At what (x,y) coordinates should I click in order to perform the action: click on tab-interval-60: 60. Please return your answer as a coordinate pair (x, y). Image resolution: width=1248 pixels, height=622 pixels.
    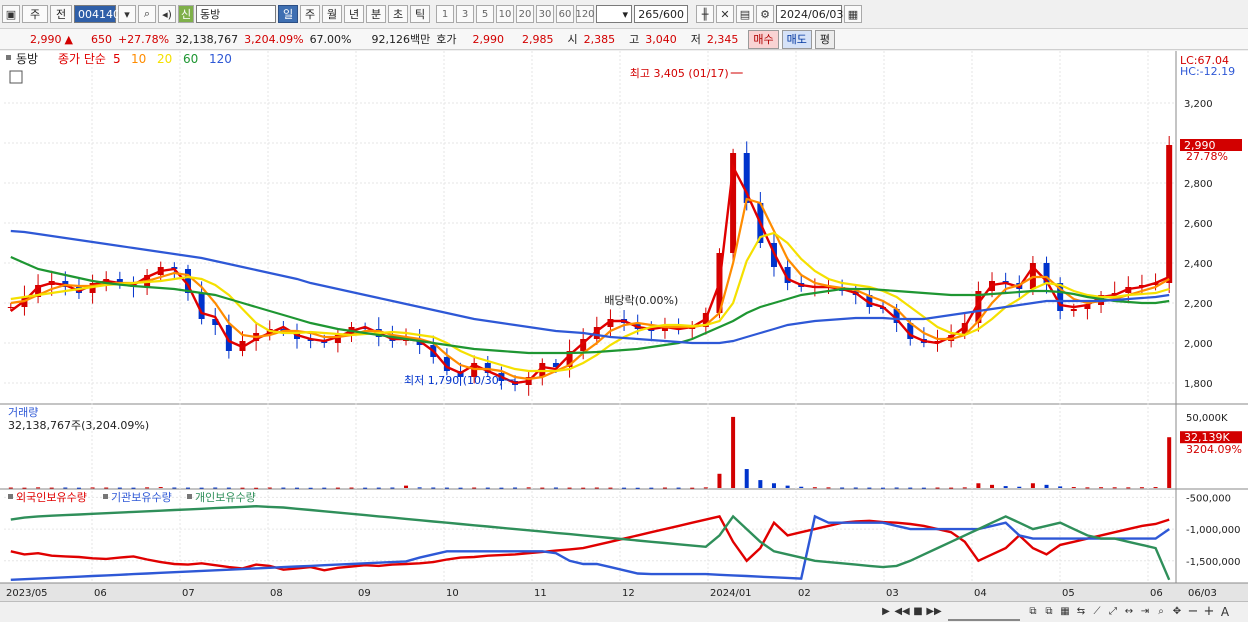
    Looking at the image, I should click on (565, 14).